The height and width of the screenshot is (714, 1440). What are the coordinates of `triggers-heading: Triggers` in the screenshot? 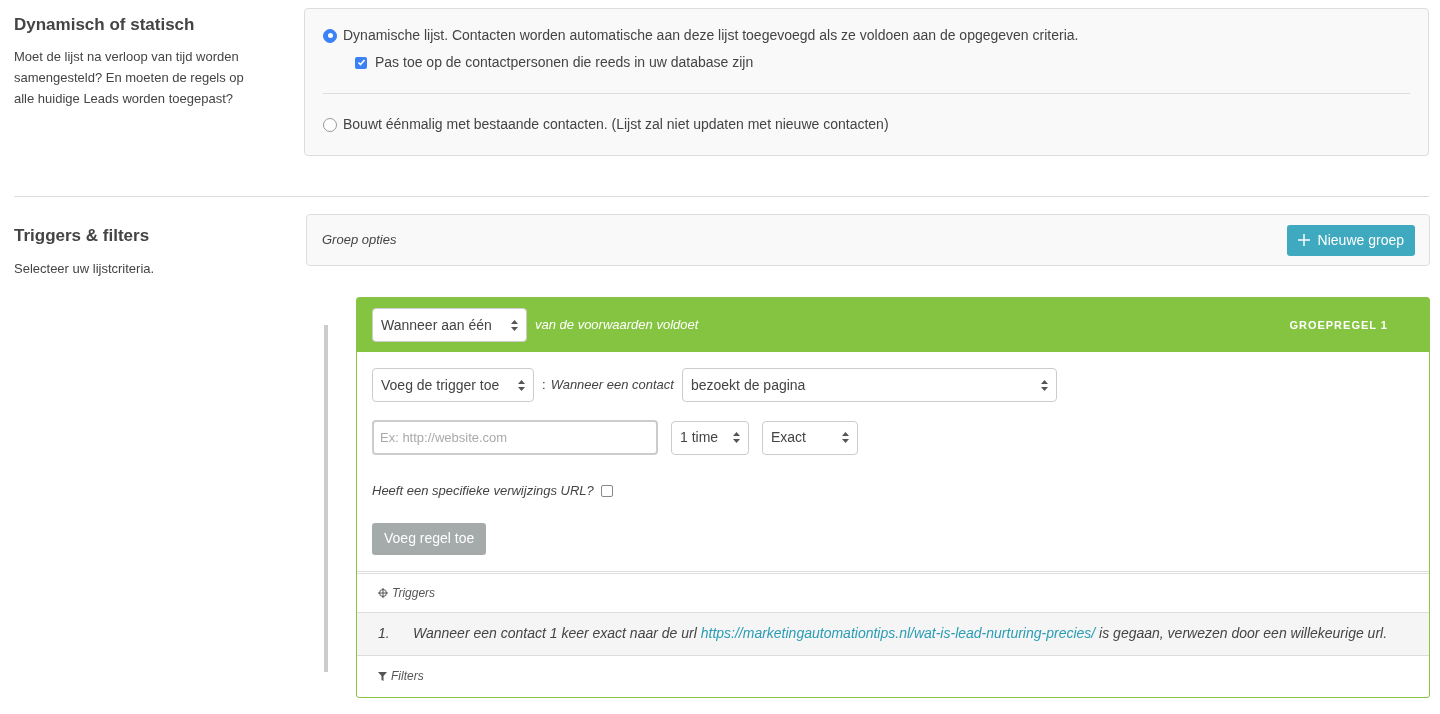 It's located at (414, 593).